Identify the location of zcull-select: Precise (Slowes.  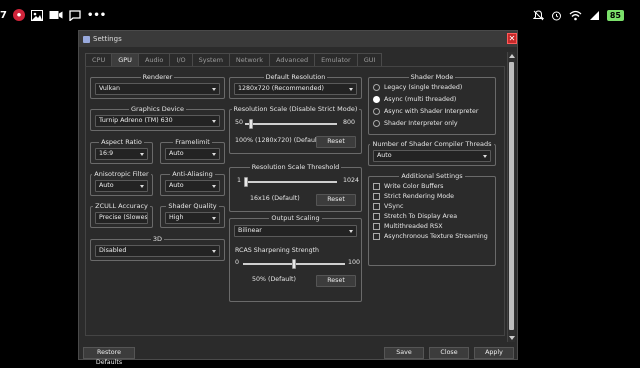
(121, 218).